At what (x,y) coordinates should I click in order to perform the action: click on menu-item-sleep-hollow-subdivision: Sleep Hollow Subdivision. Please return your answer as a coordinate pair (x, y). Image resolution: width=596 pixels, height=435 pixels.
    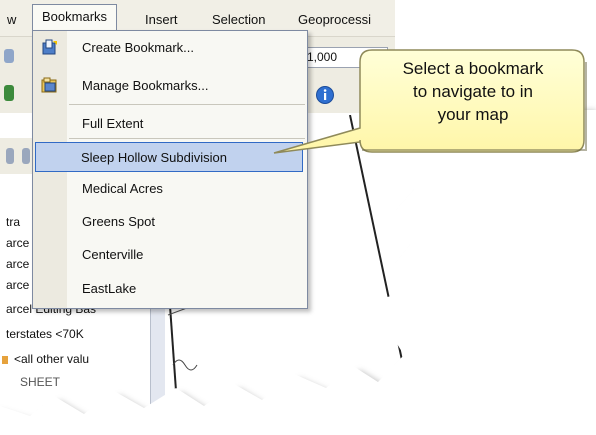
    Looking at the image, I should click on (169, 157).